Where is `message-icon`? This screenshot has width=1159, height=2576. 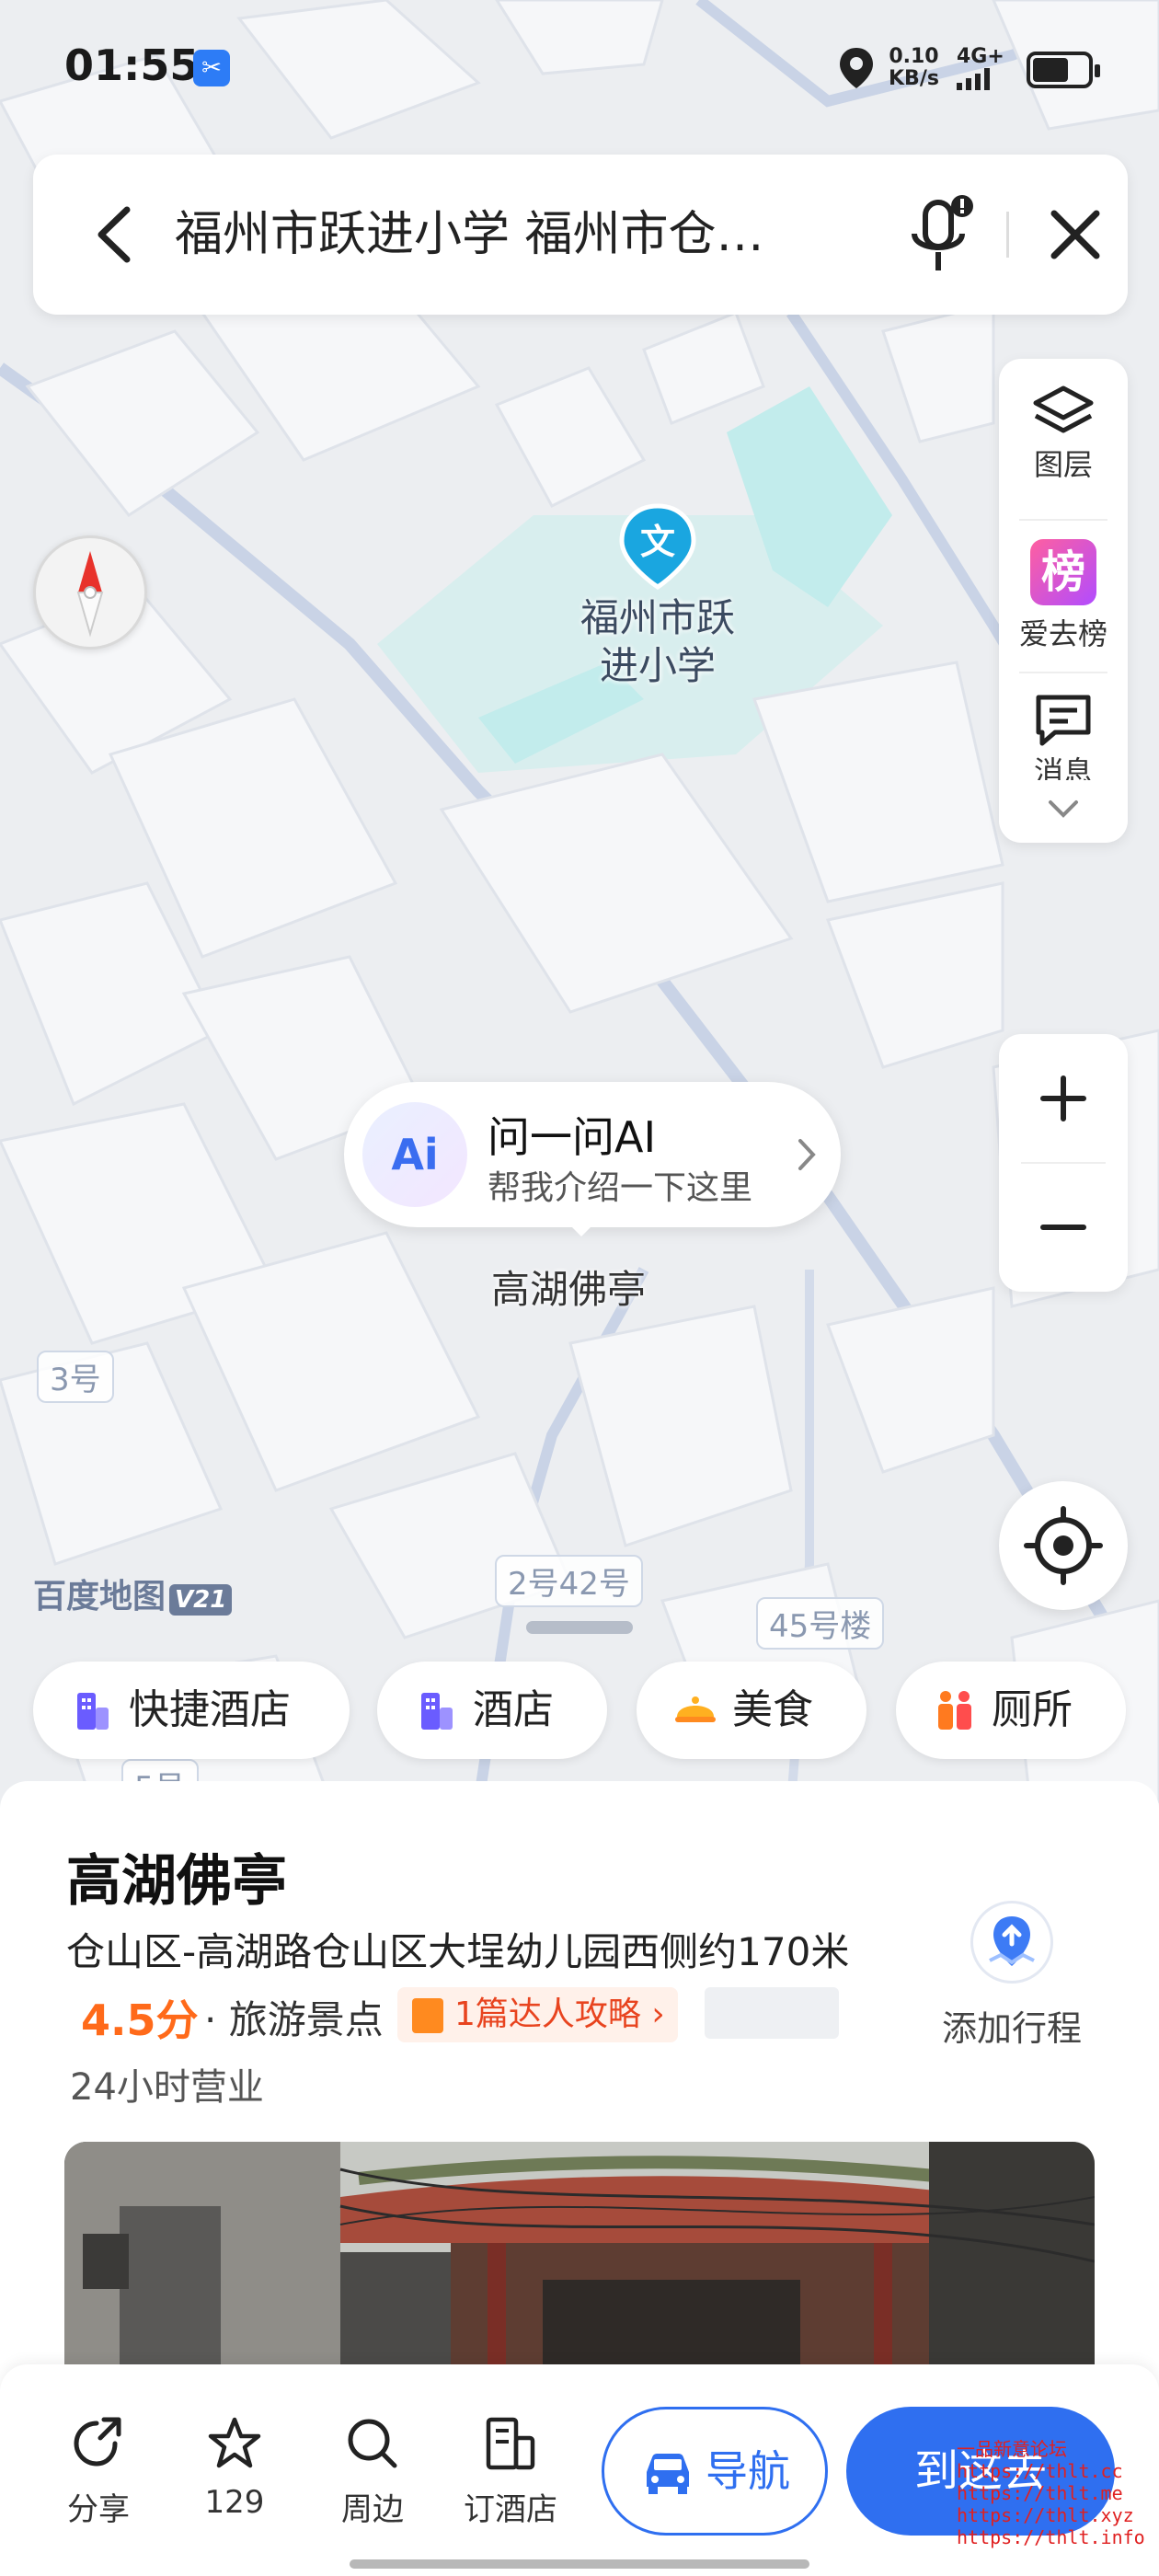 message-icon is located at coordinates (1063, 720).